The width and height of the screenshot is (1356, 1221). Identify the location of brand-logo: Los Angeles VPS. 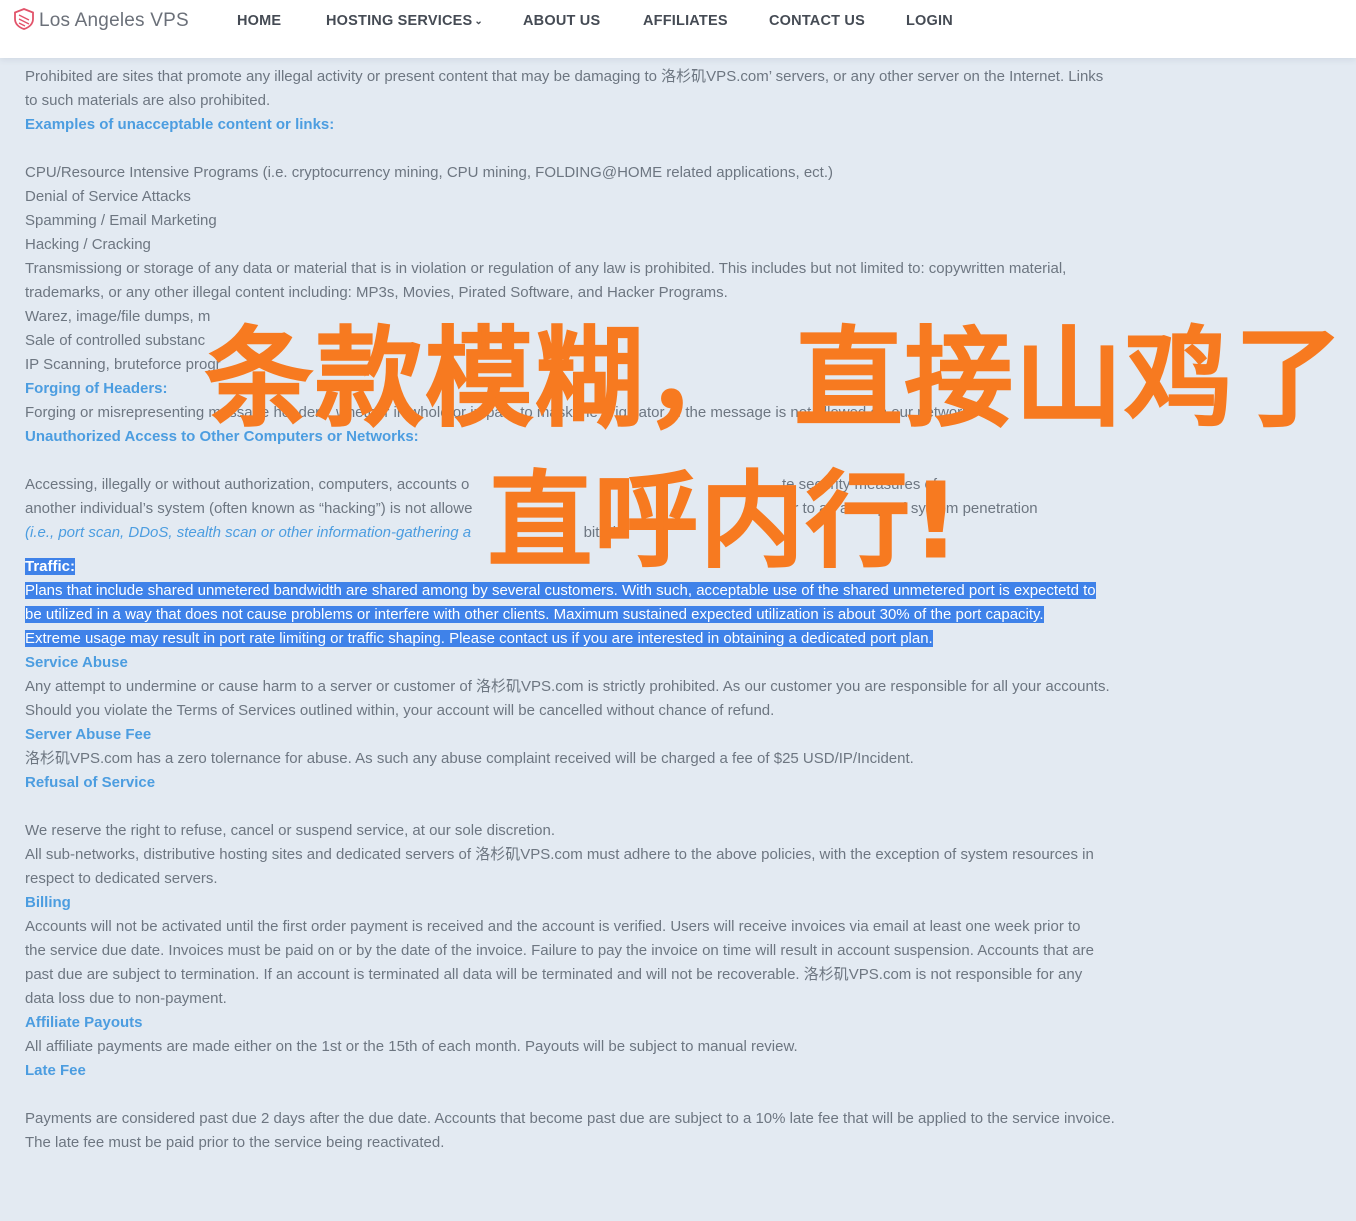
(100, 21).